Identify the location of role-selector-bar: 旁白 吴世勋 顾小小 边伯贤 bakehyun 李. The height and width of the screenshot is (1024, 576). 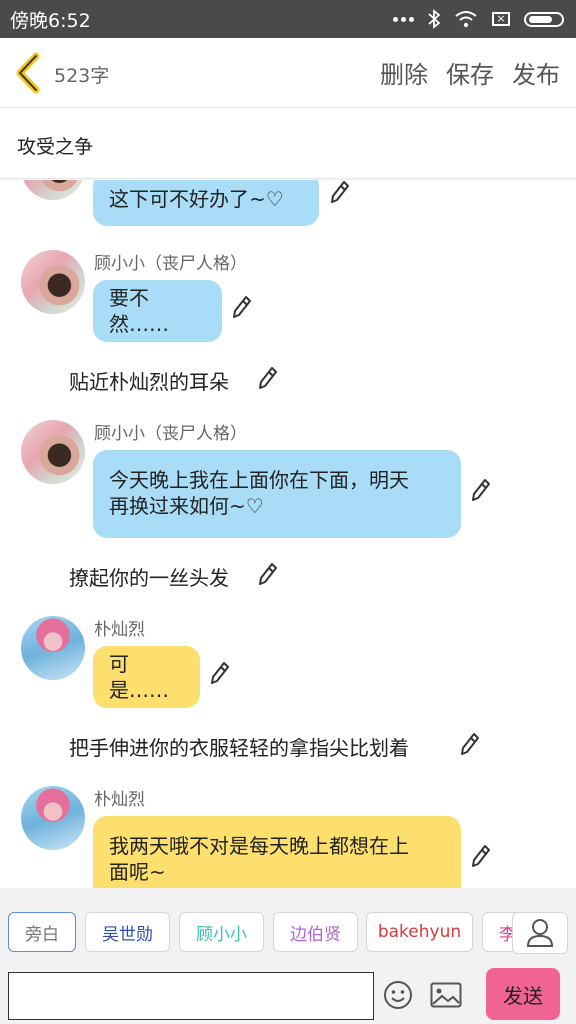
(288, 928).